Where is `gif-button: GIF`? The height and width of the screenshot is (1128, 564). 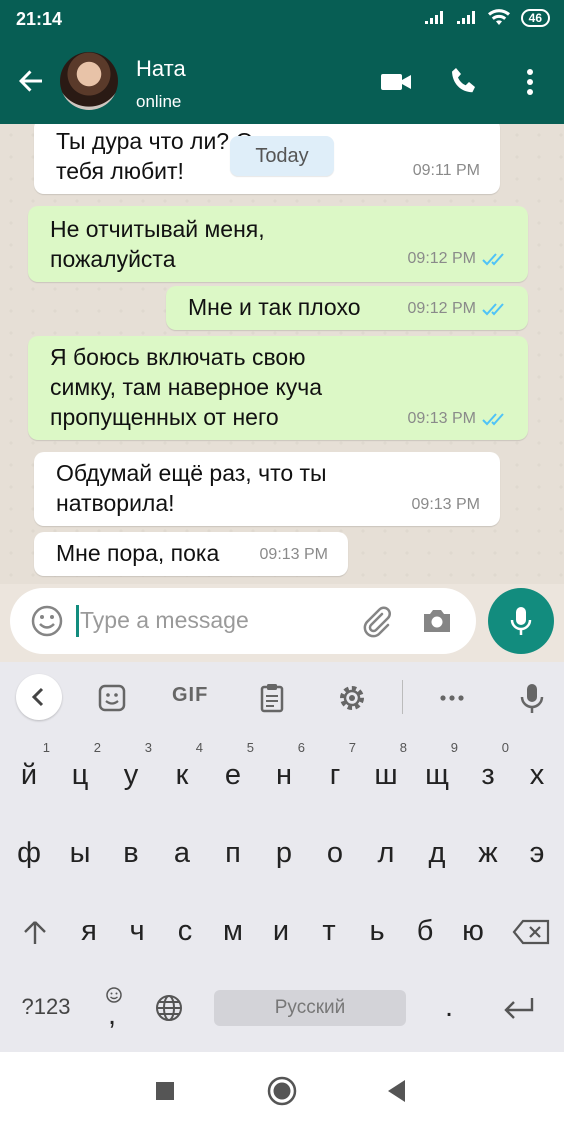 gif-button: GIF is located at coordinates (190, 695).